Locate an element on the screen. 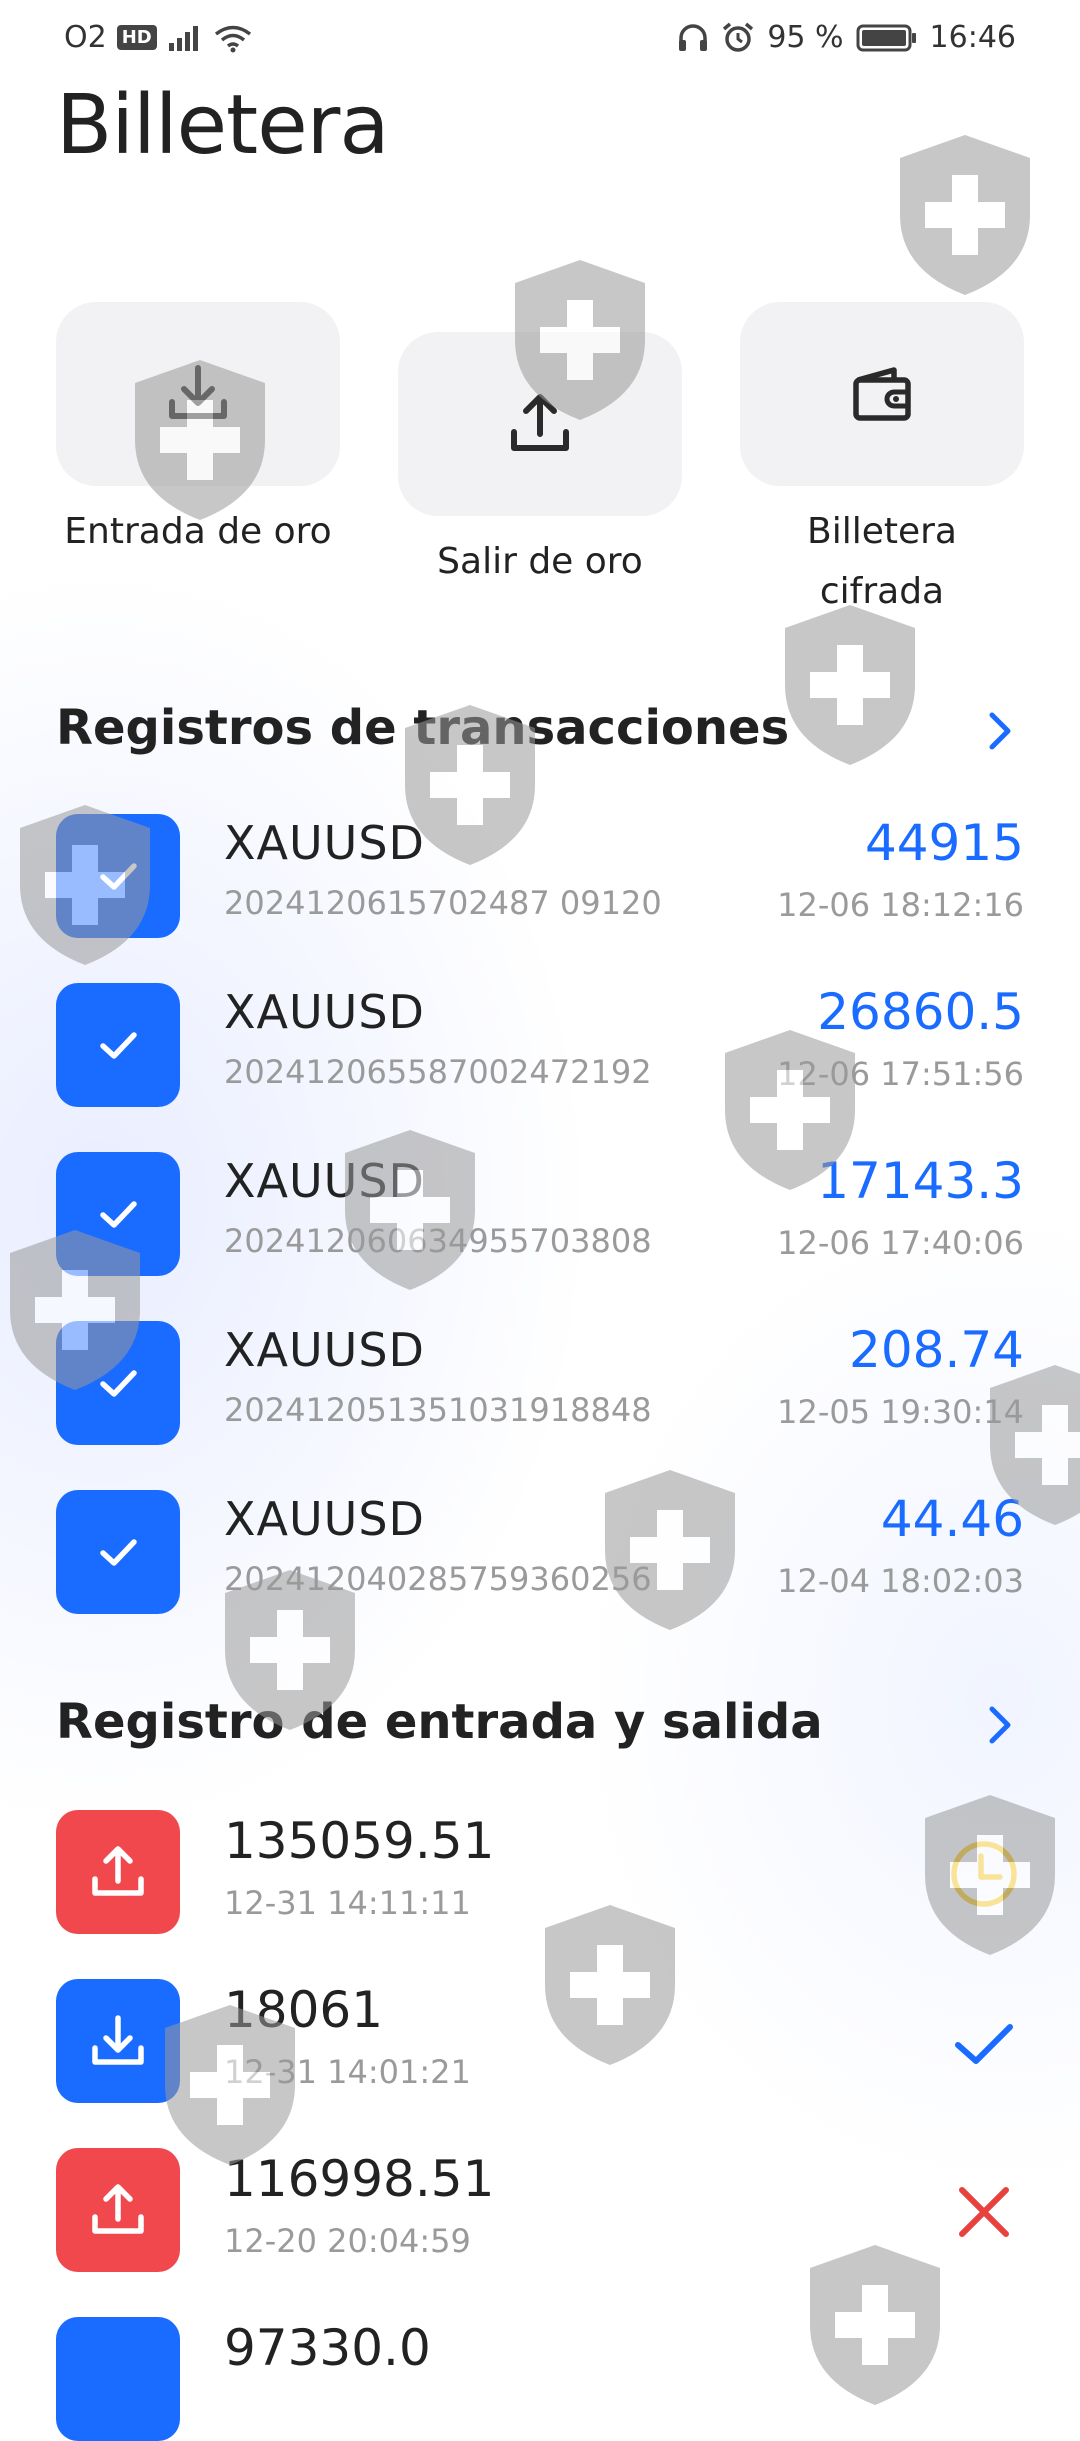 The width and height of the screenshot is (1080, 2441). pending-status is located at coordinates (984, 1874).